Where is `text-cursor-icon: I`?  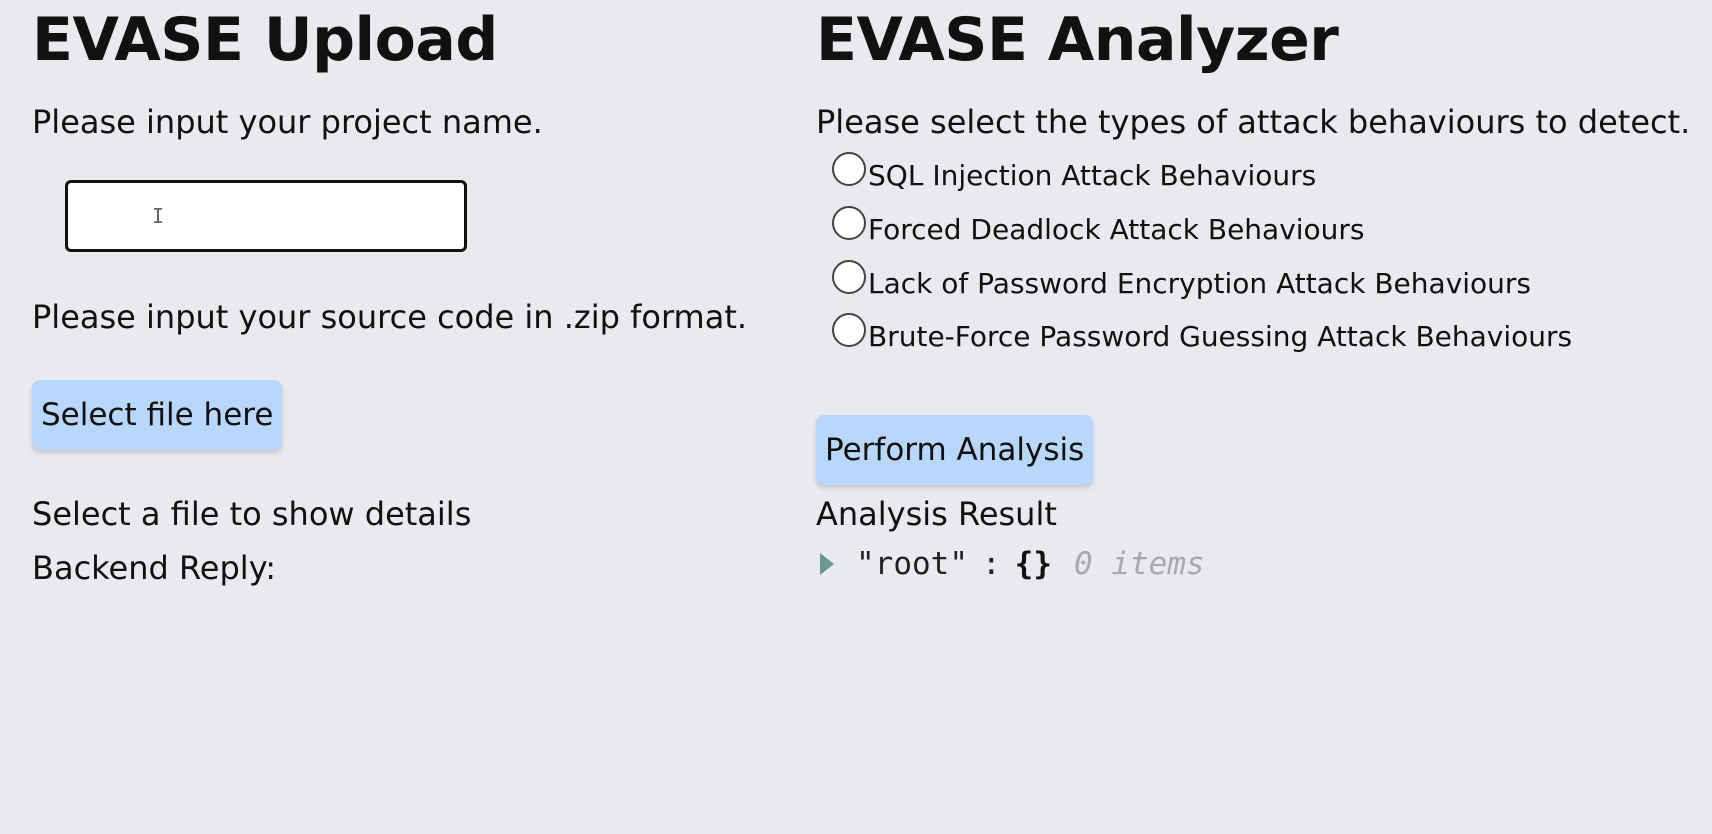
text-cursor-icon: I is located at coordinates (158, 216).